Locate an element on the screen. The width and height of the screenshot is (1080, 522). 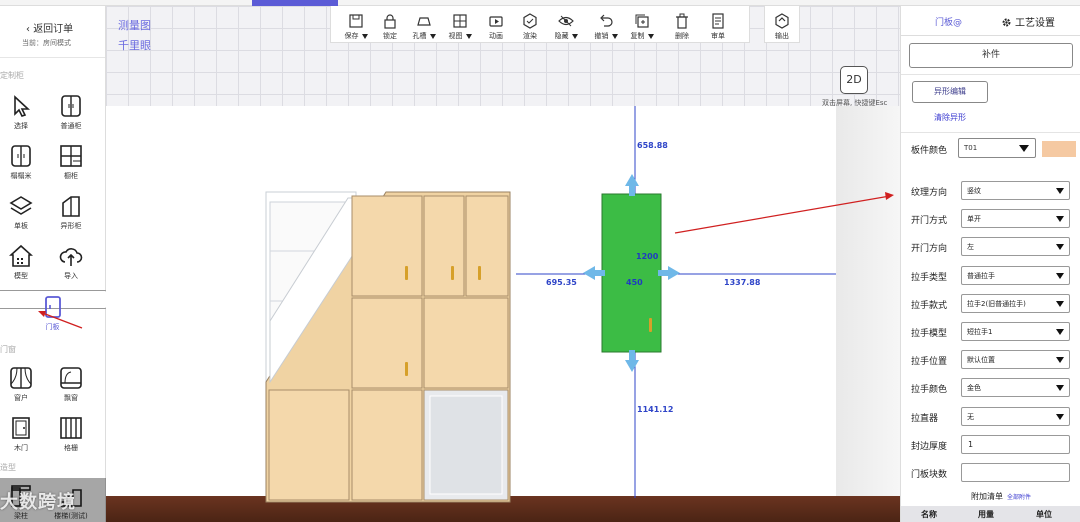
tab-craft-settings: 工艺设置 is located at coordinates (1028, 21).